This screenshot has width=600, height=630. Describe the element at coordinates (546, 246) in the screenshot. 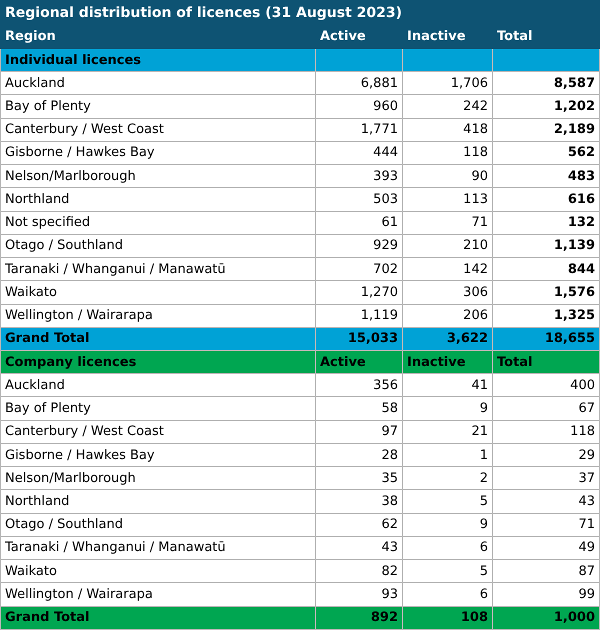

I see `total-cell: 1,139` at that location.